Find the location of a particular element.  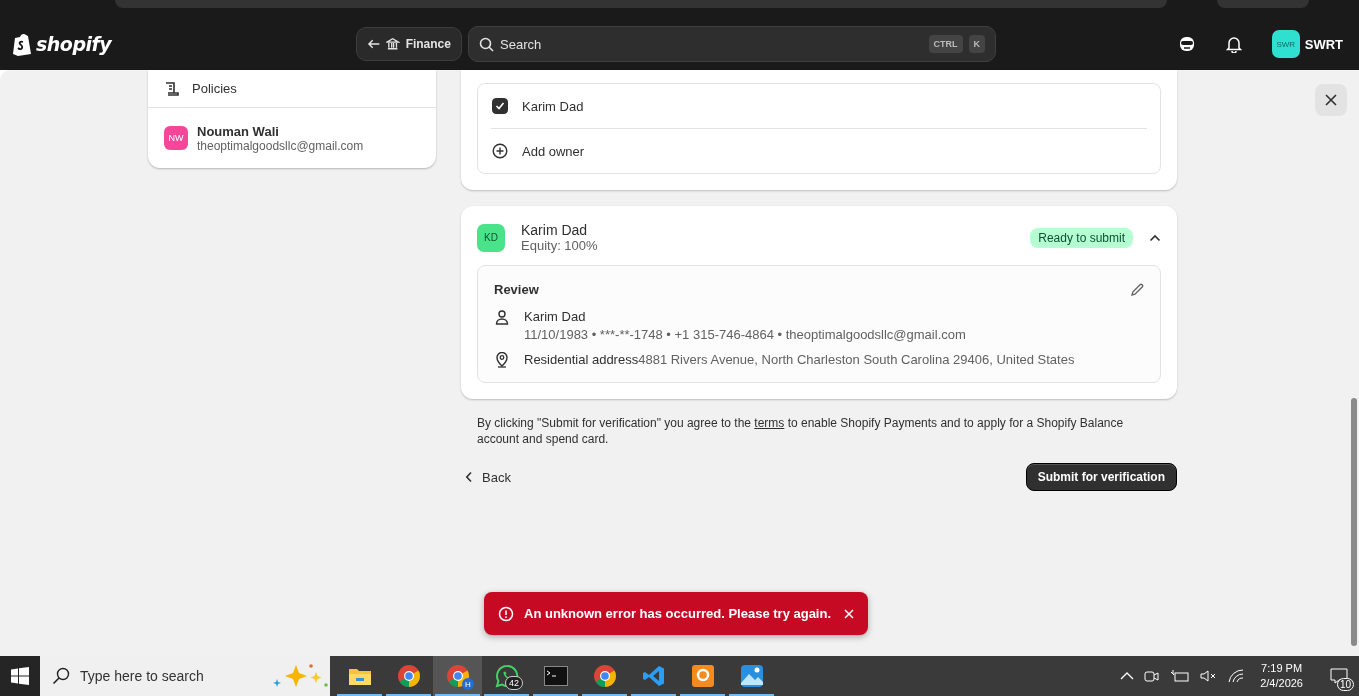

add-owner-link: Add owner is located at coordinates (553, 151).